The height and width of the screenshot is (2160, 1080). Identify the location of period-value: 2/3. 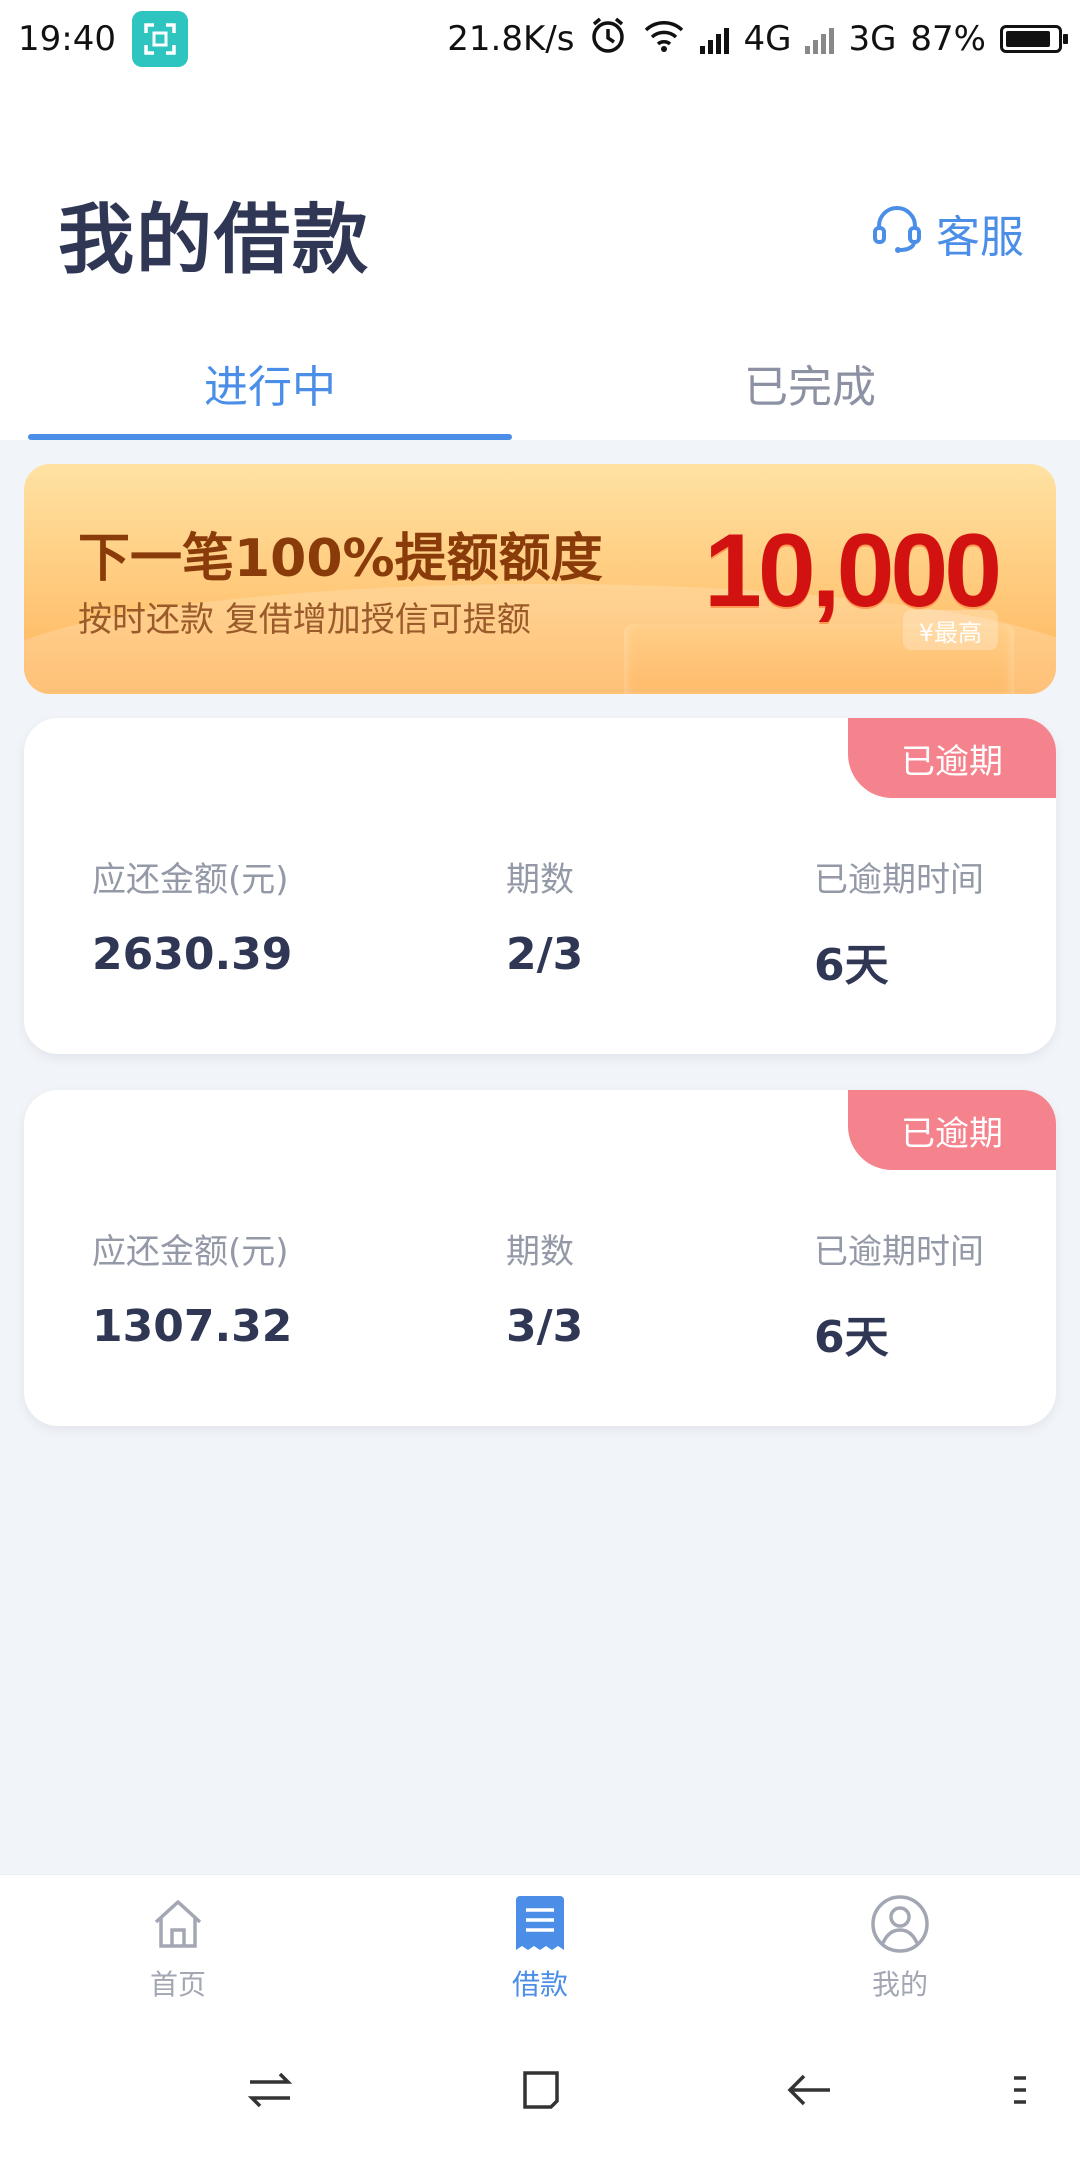
(545, 954).